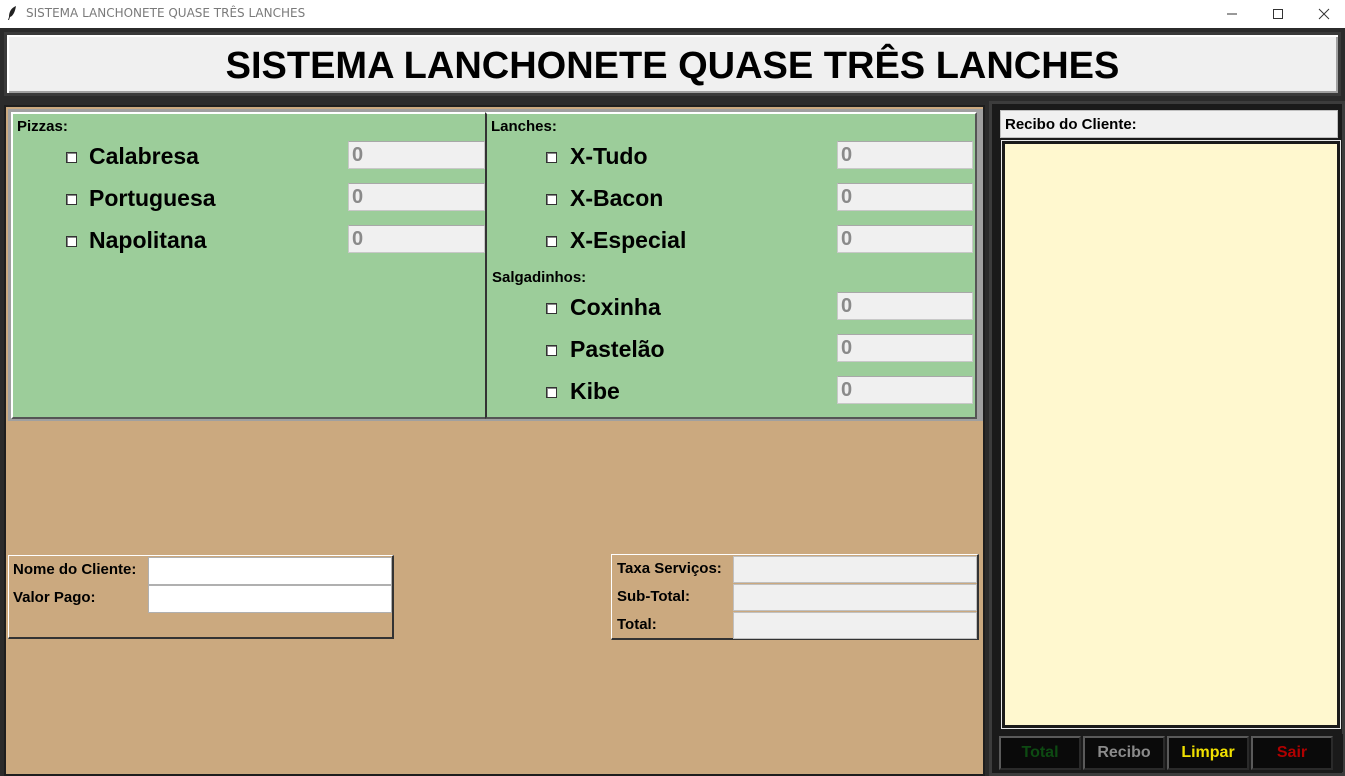 This screenshot has height=776, width=1345. What do you see at coordinates (270, 599) in the screenshot?
I see `valor-pago-input` at bounding box center [270, 599].